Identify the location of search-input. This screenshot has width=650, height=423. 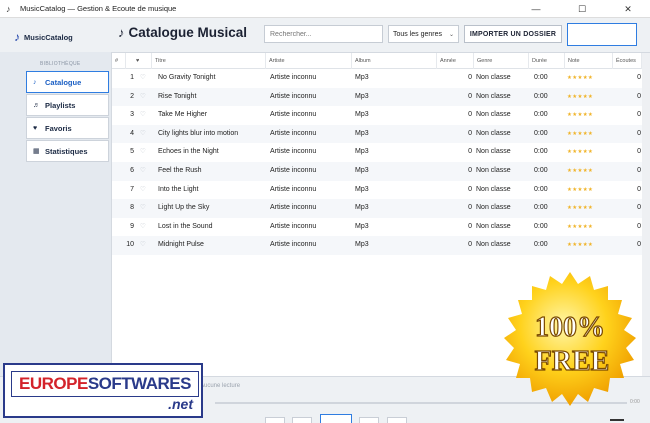
(323, 34).